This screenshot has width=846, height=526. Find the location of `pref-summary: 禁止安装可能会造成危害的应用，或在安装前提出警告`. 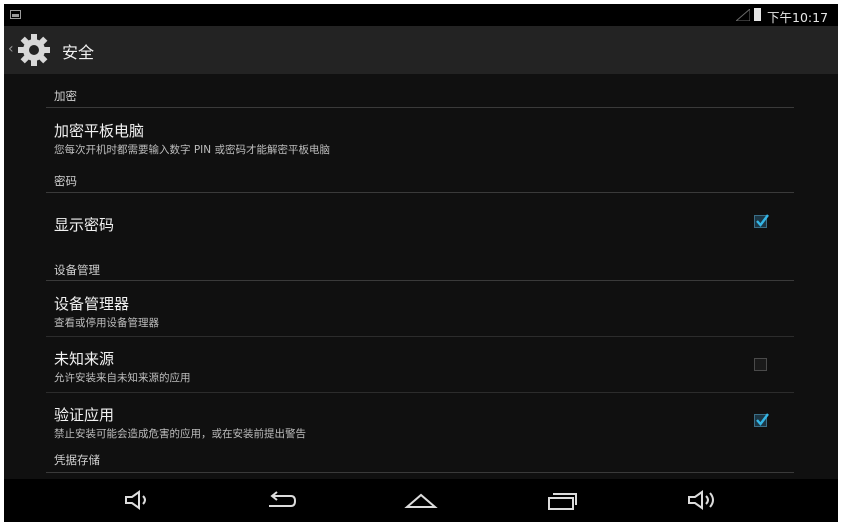

pref-summary: 禁止安装可能会造成危害的应用，或在安装前提出警告 is located at coordinates (180, 434).